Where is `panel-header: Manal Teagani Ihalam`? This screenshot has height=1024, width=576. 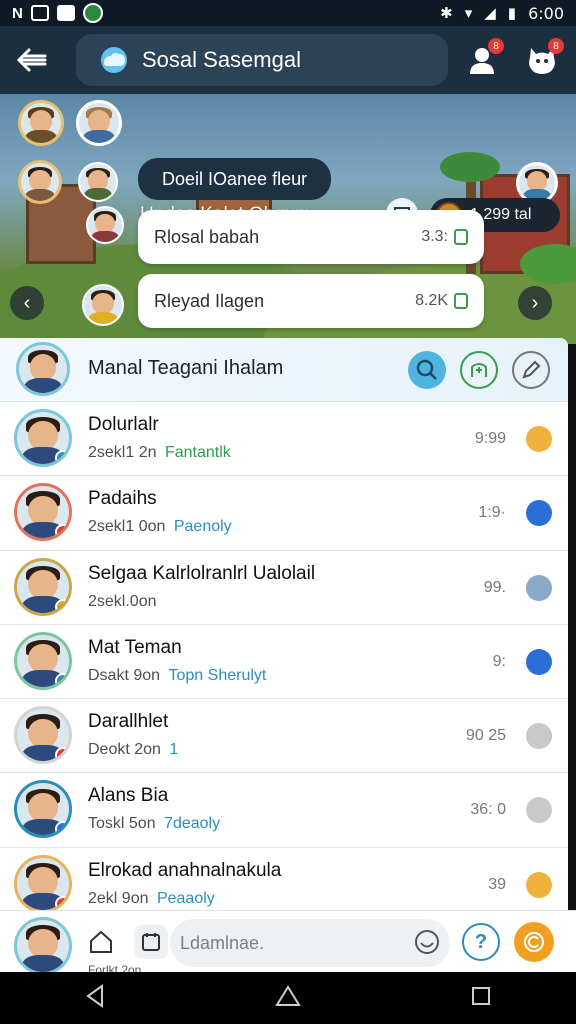
panel-header: Manal Teagani Ihalam is located at coordinates (284, 370).